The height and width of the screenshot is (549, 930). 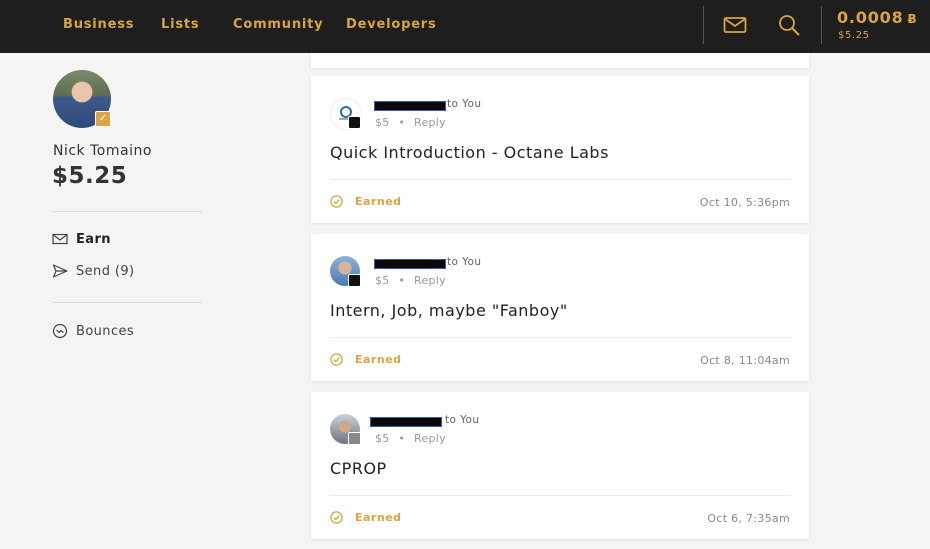 What do you see at coordinates (180, 24) in the screenshot?
I see `nav-lists: Lists` at bounding box center [180, 24].